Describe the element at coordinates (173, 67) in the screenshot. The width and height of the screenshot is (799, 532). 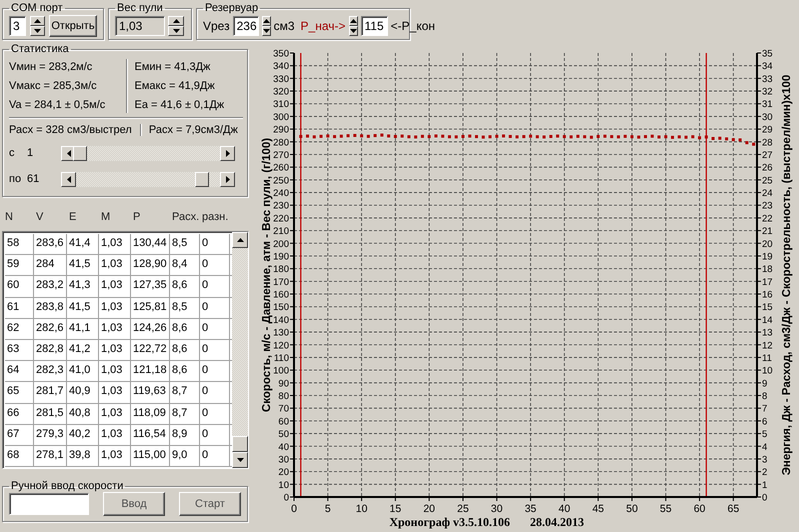
I see `stat-text: Eмин = 41,3Дж` at that location.